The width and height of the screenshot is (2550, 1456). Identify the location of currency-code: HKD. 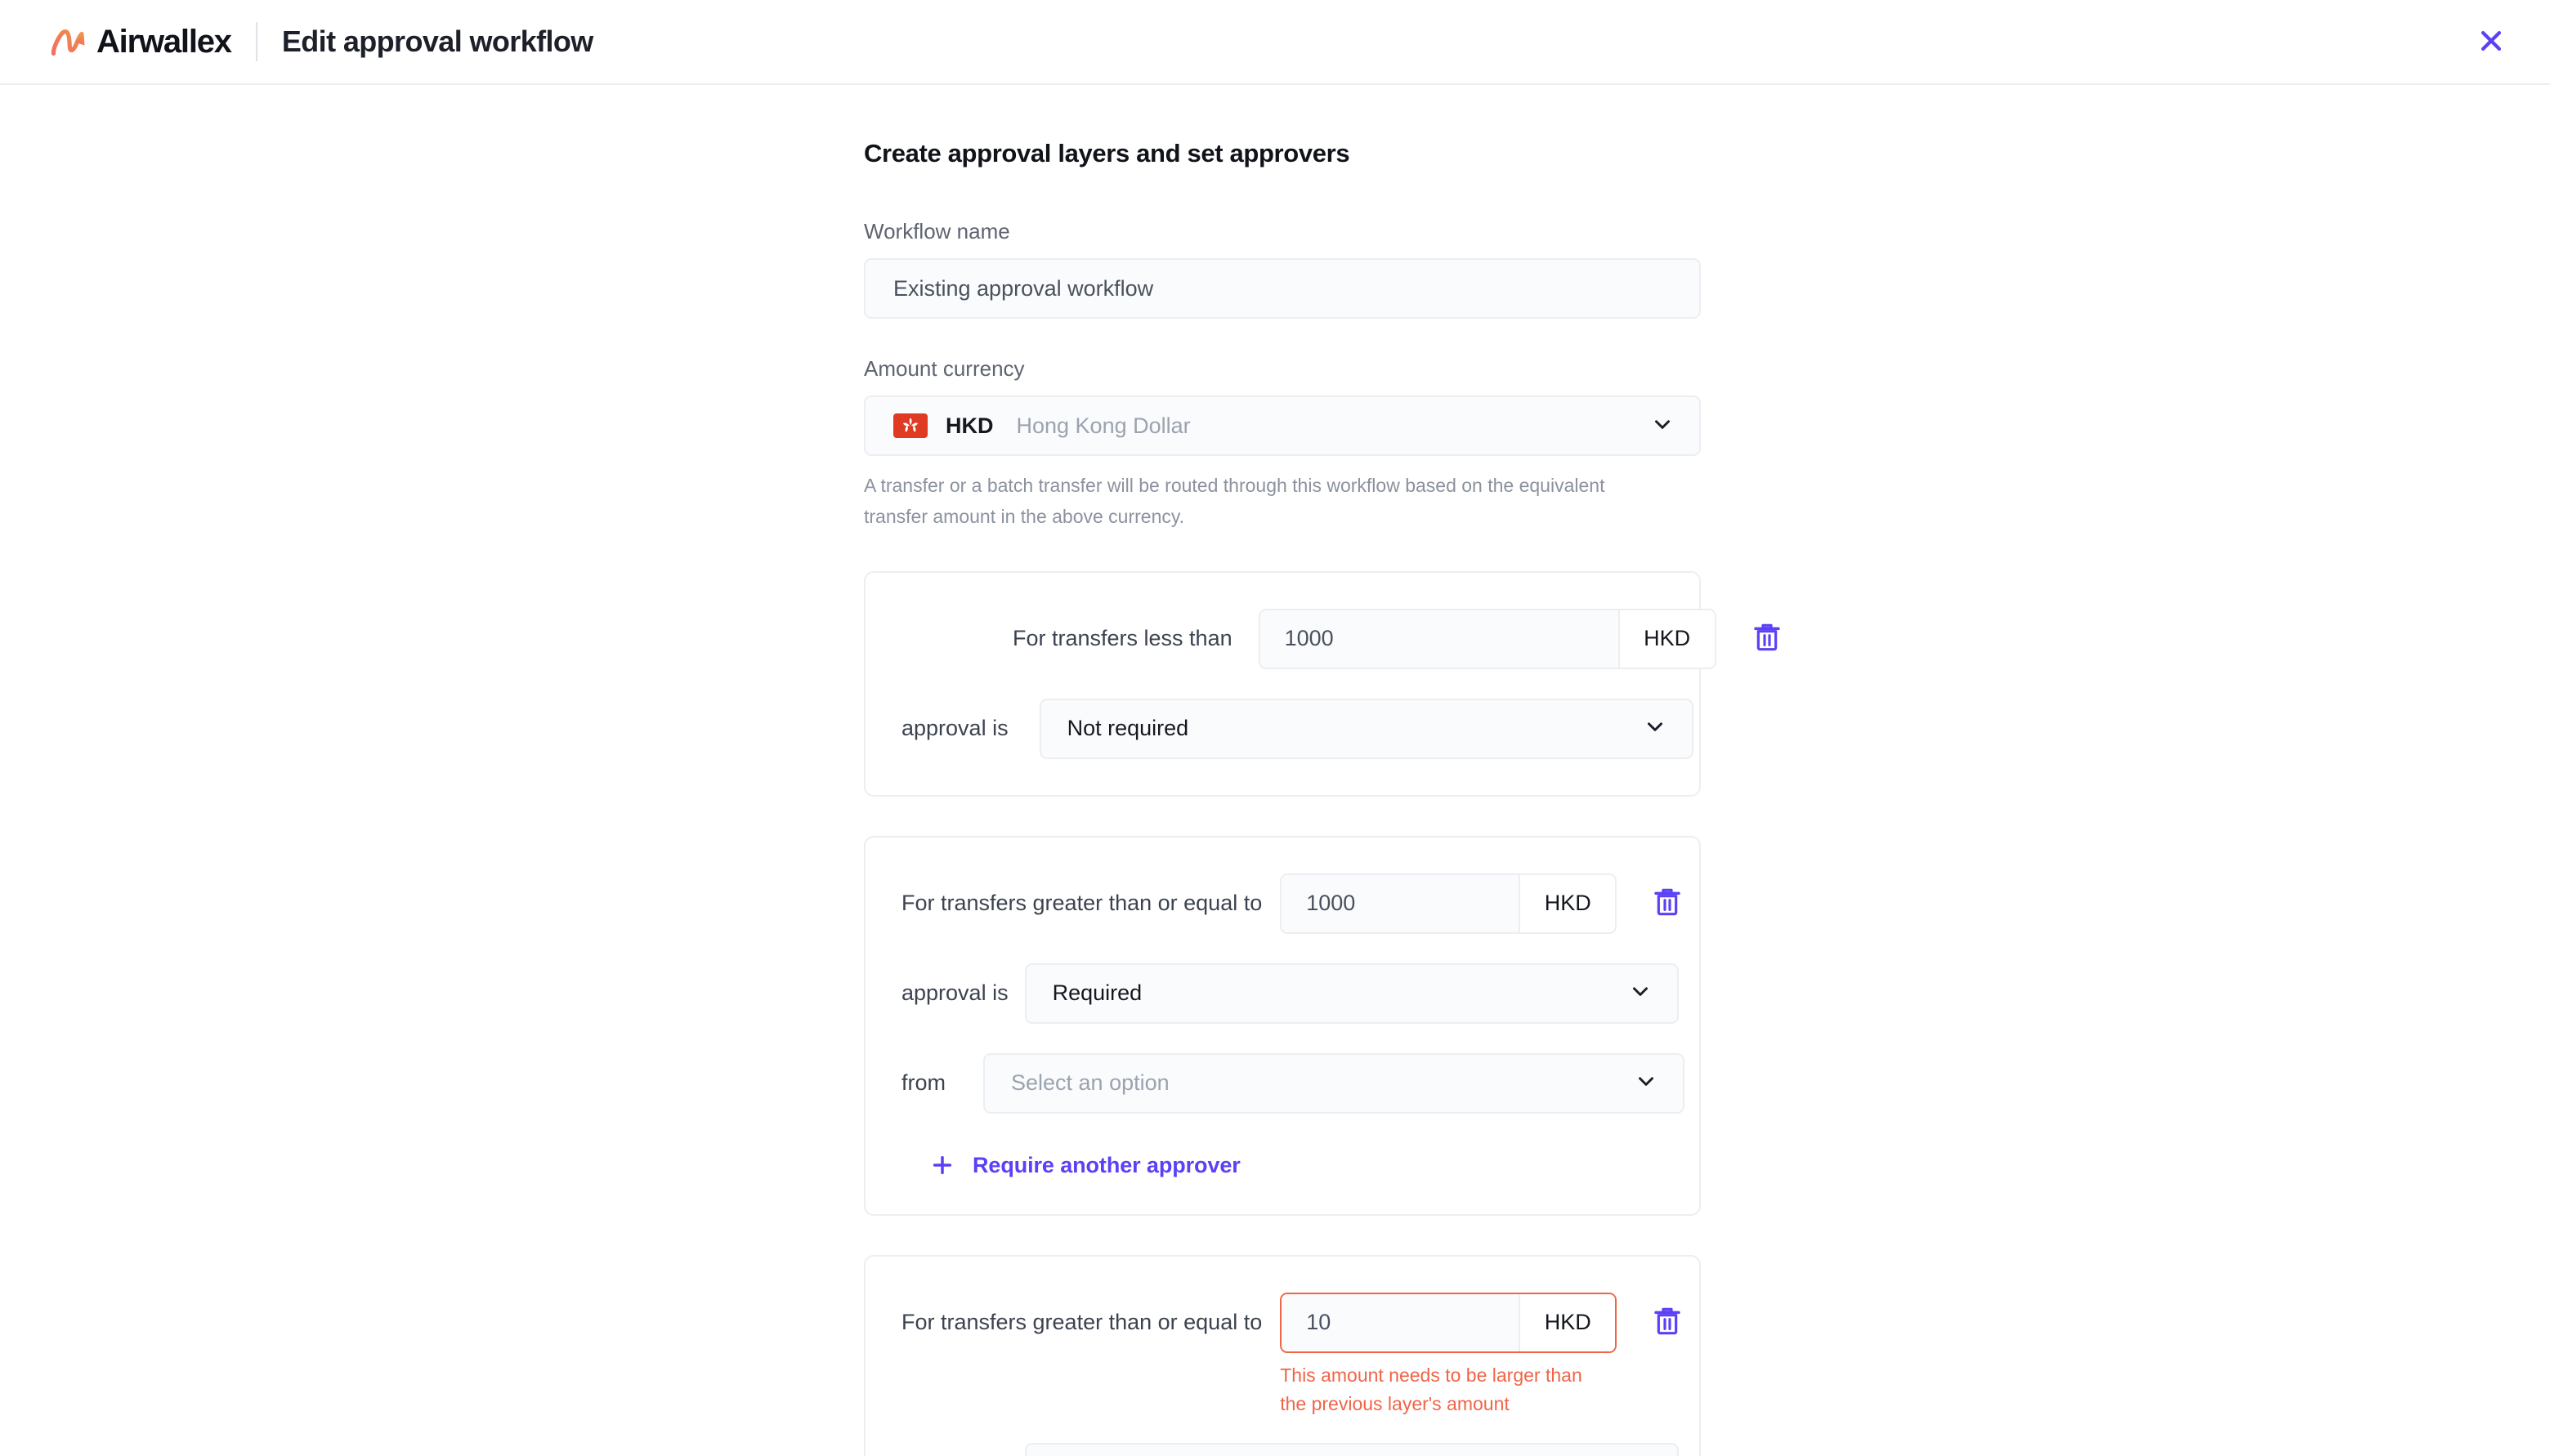
(970, 425).